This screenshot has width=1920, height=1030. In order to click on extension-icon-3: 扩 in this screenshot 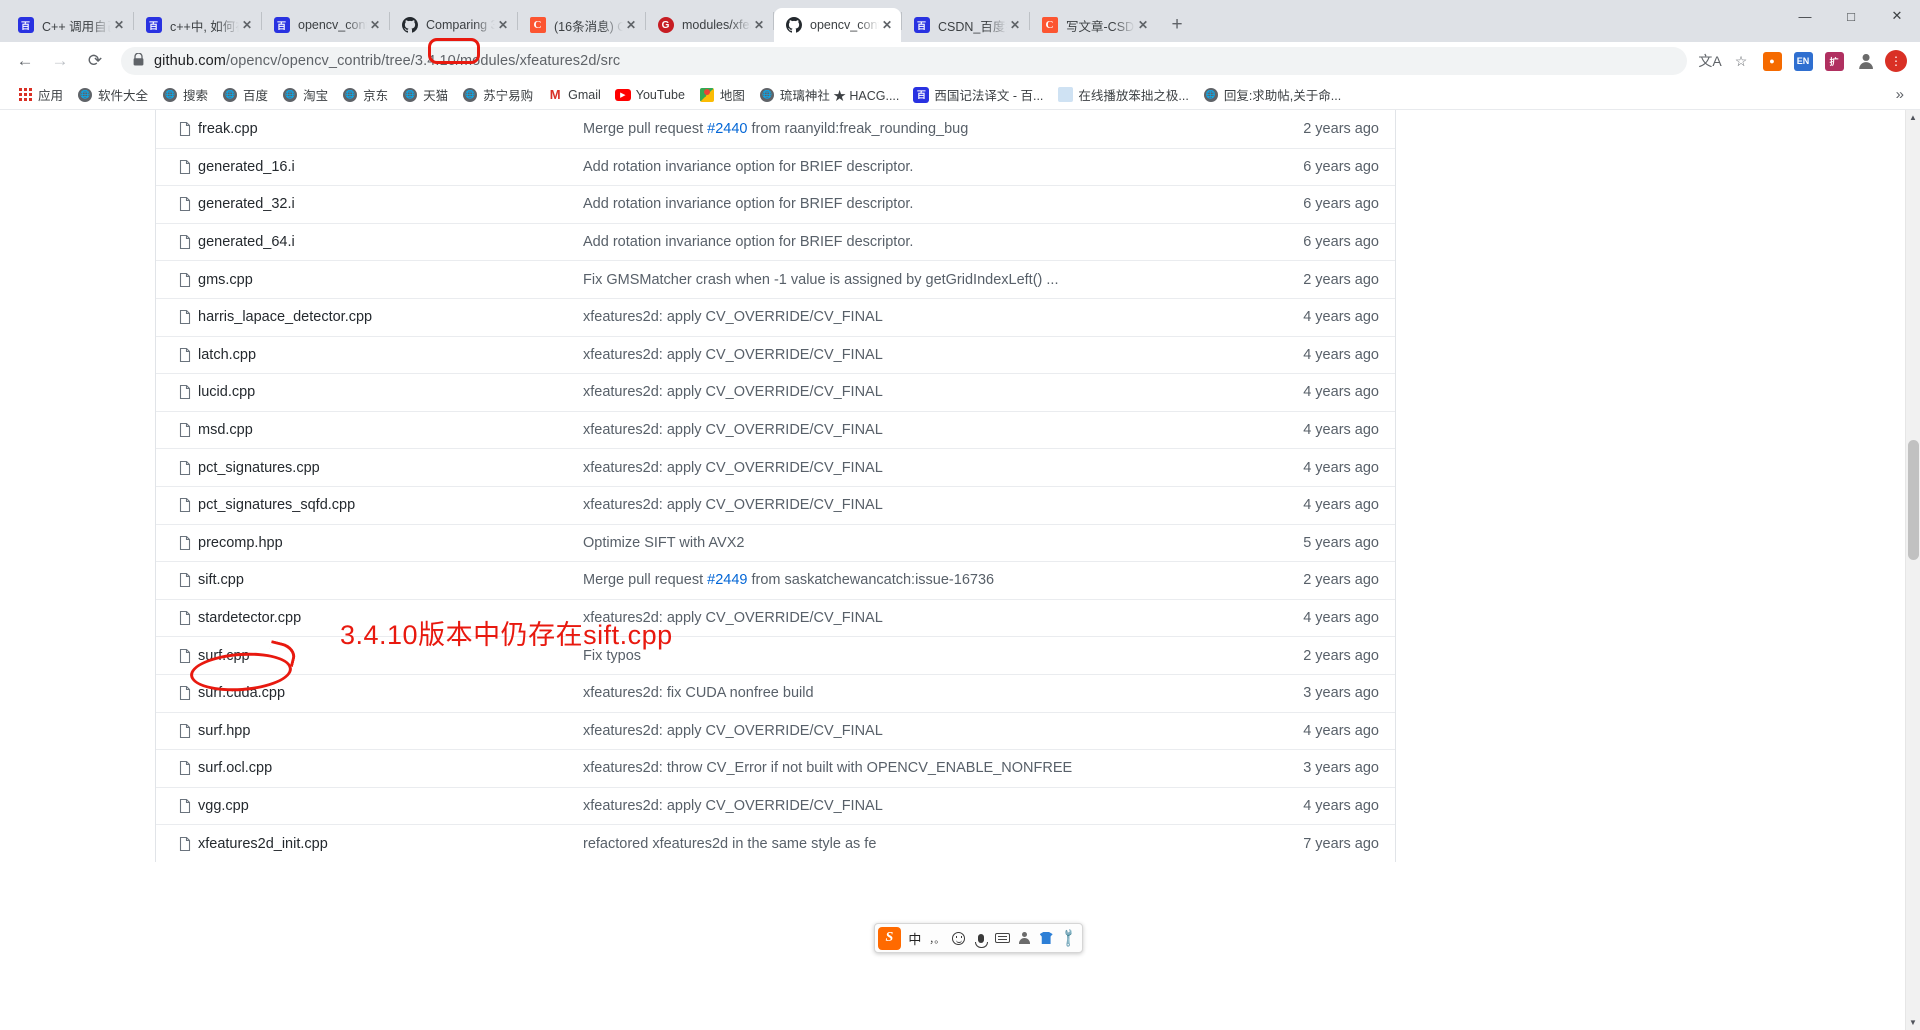, I will do `click(1834, 61)`.